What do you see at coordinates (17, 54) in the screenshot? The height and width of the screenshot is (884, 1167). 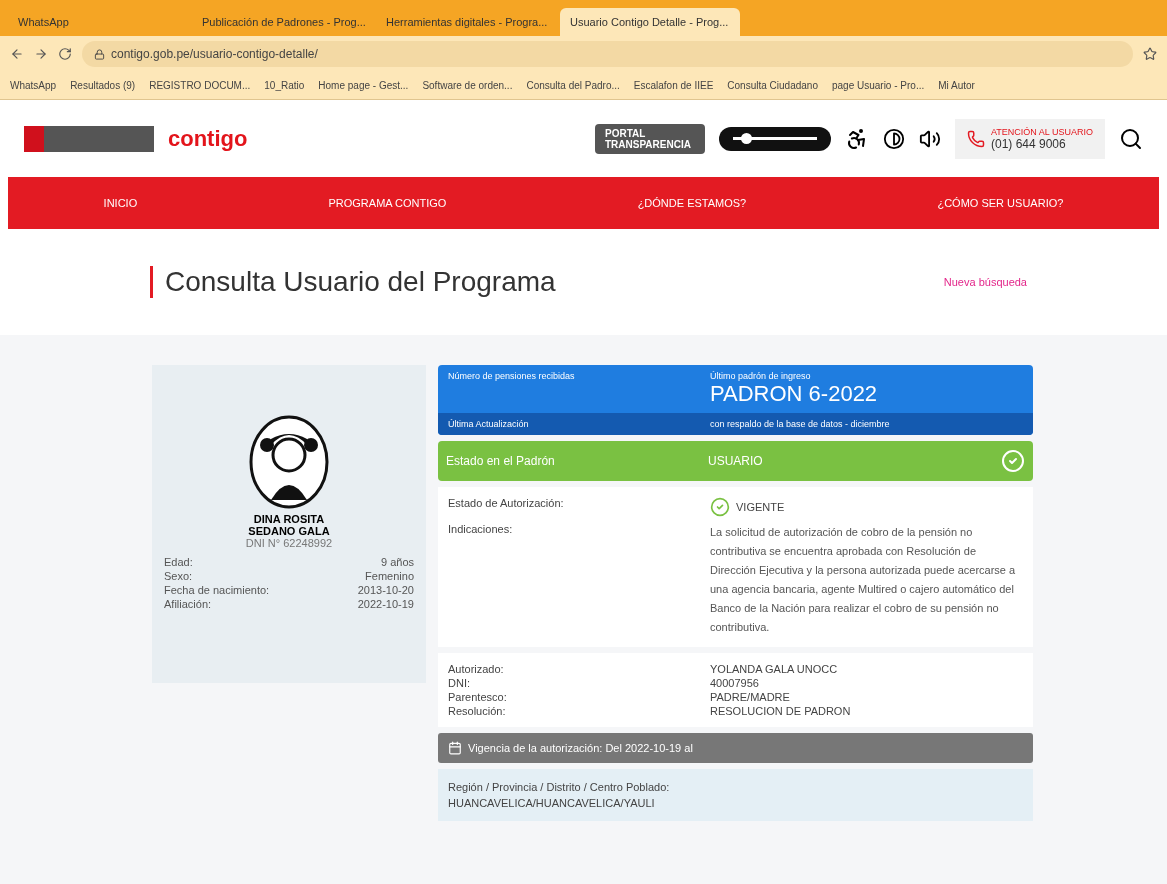 I see `back-icon` at bounding box center [17, 54].